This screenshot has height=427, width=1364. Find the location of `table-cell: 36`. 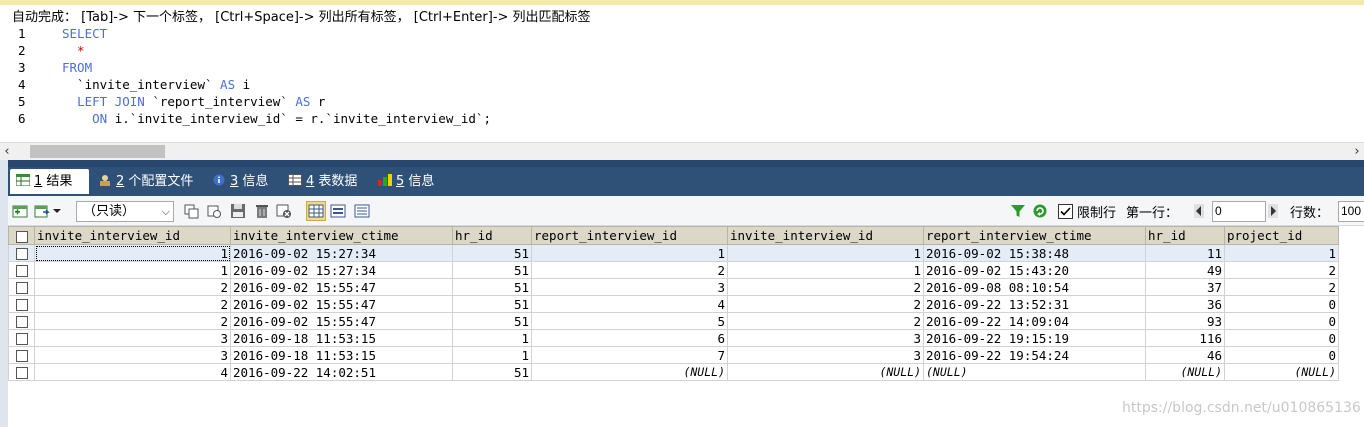

table-cell: 36 is located at coordinates (1185, 304).